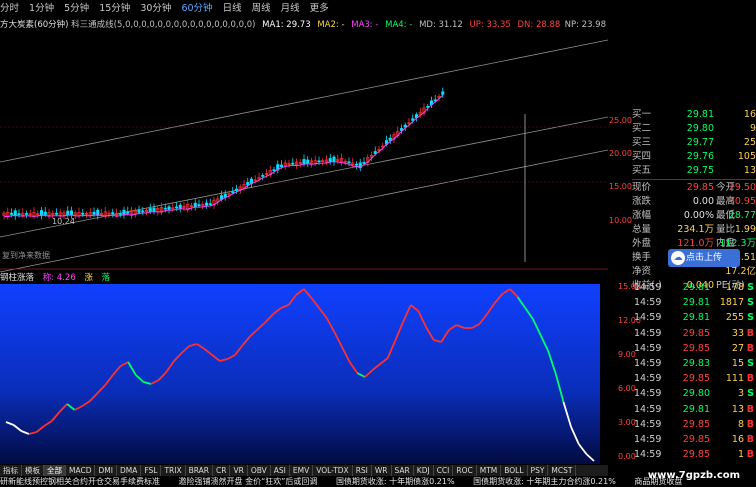  Describe the element at coordinates (694, 157) in the screenshot. I see `bid-row: 买四 29.76 105` at that location.